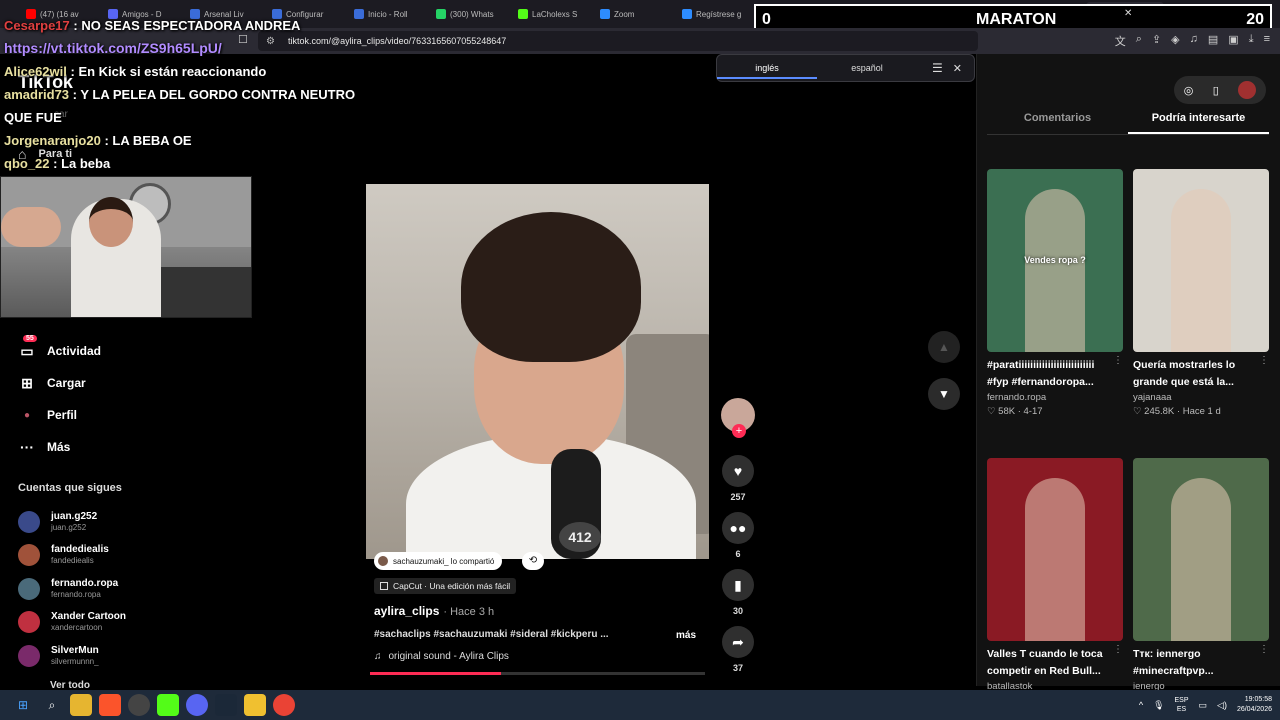 The image size is (1280, 720). What do you see at coordinates (738, 418) in the screenshot?
I see `creator-avatar: +` at bounding box center [738, 418].